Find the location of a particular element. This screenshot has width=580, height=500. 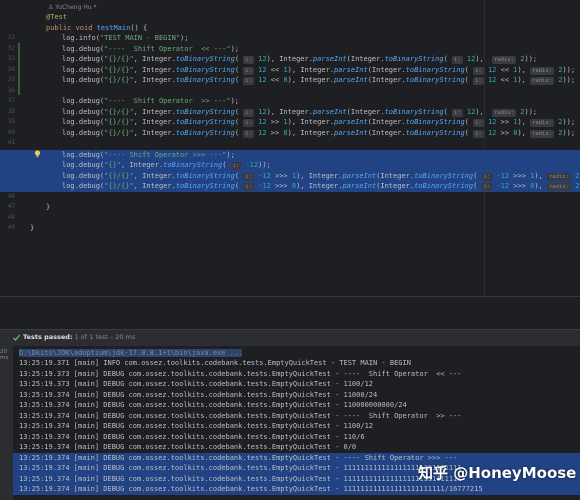

test-tree: 20 ms is located at coordinates (6, 423).